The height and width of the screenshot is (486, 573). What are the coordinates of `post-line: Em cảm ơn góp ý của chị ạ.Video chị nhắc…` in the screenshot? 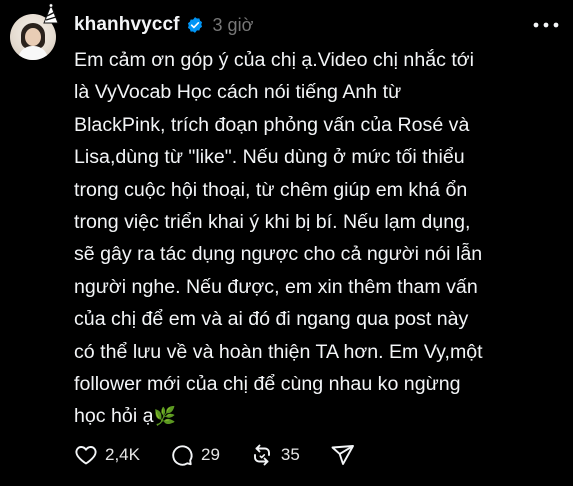 It's located at (274, 60).